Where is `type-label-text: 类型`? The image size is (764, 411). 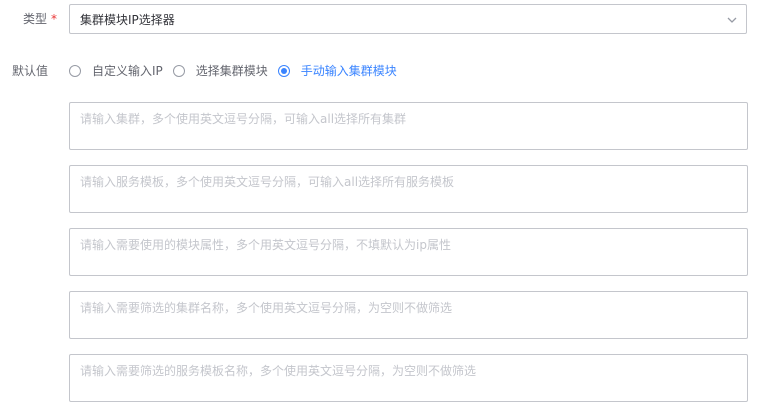 type-label-text: 类型 is located at coordinates (35, 19).